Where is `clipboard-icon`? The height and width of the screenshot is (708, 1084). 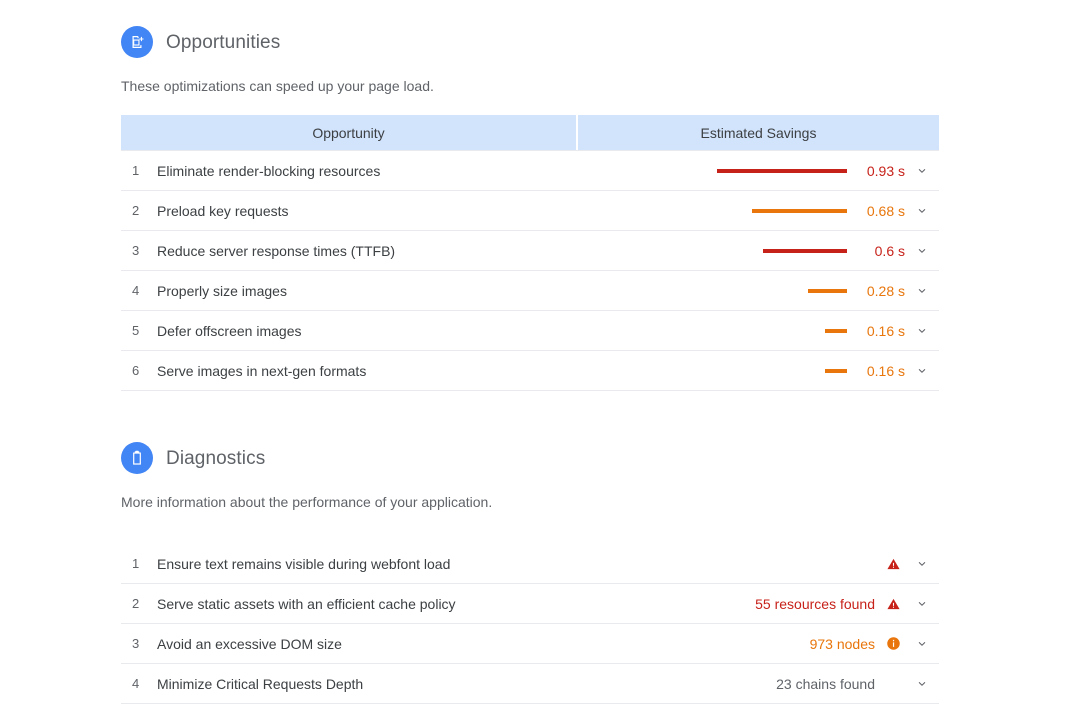
clipboard-icon is located at coordinates (137, 458).